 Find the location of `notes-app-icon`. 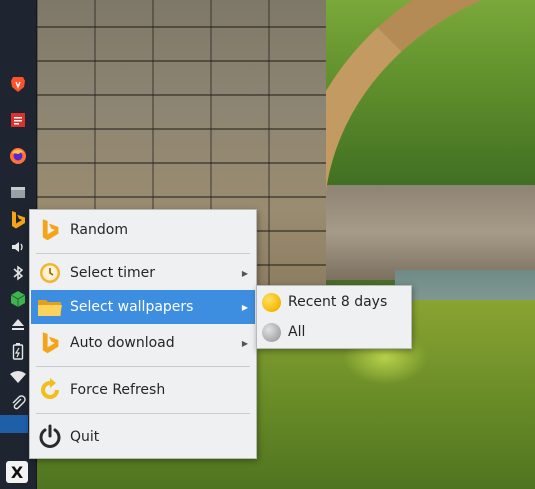

notes-app-icon is located at coordinates (18, 120).